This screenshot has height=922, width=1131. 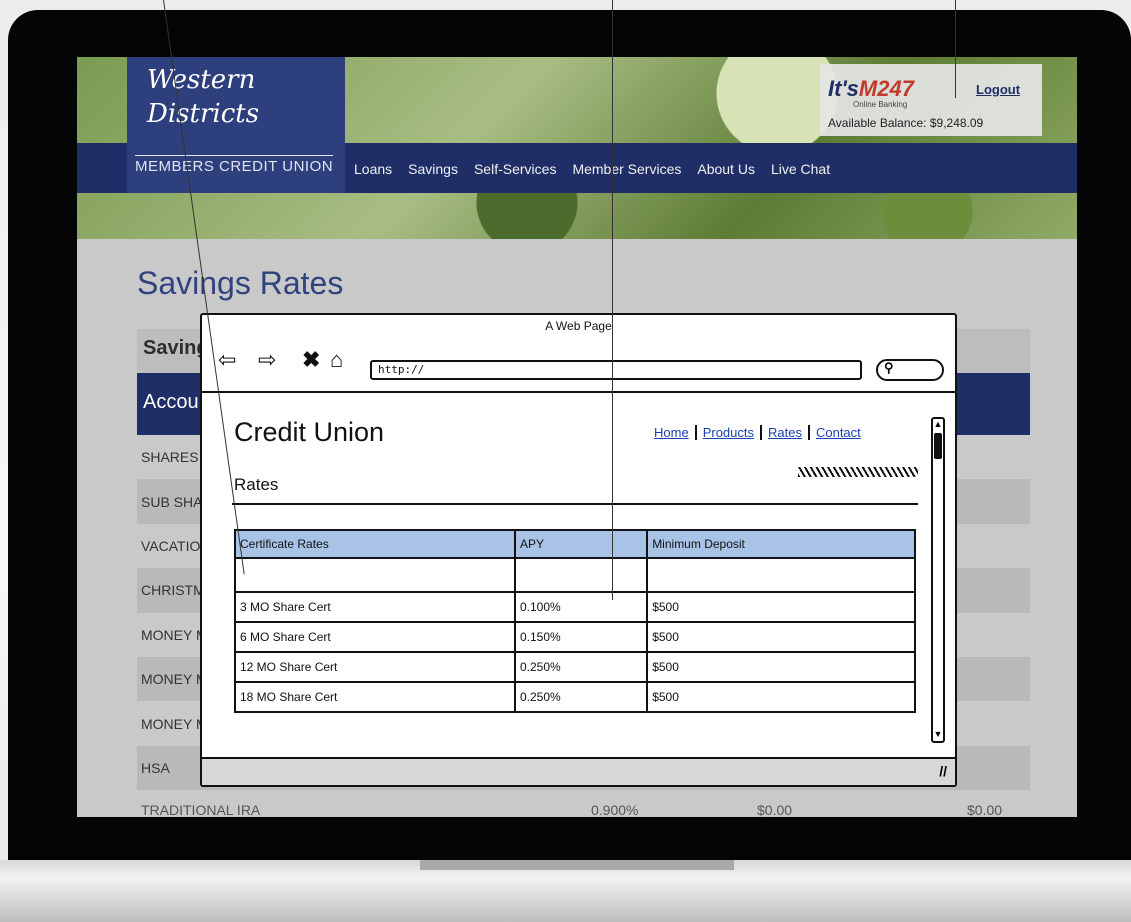 What do you see at coordinates (672, 432) in the screenshot?
I see `site-nav-link: Home` at bounding box center [672, 432].